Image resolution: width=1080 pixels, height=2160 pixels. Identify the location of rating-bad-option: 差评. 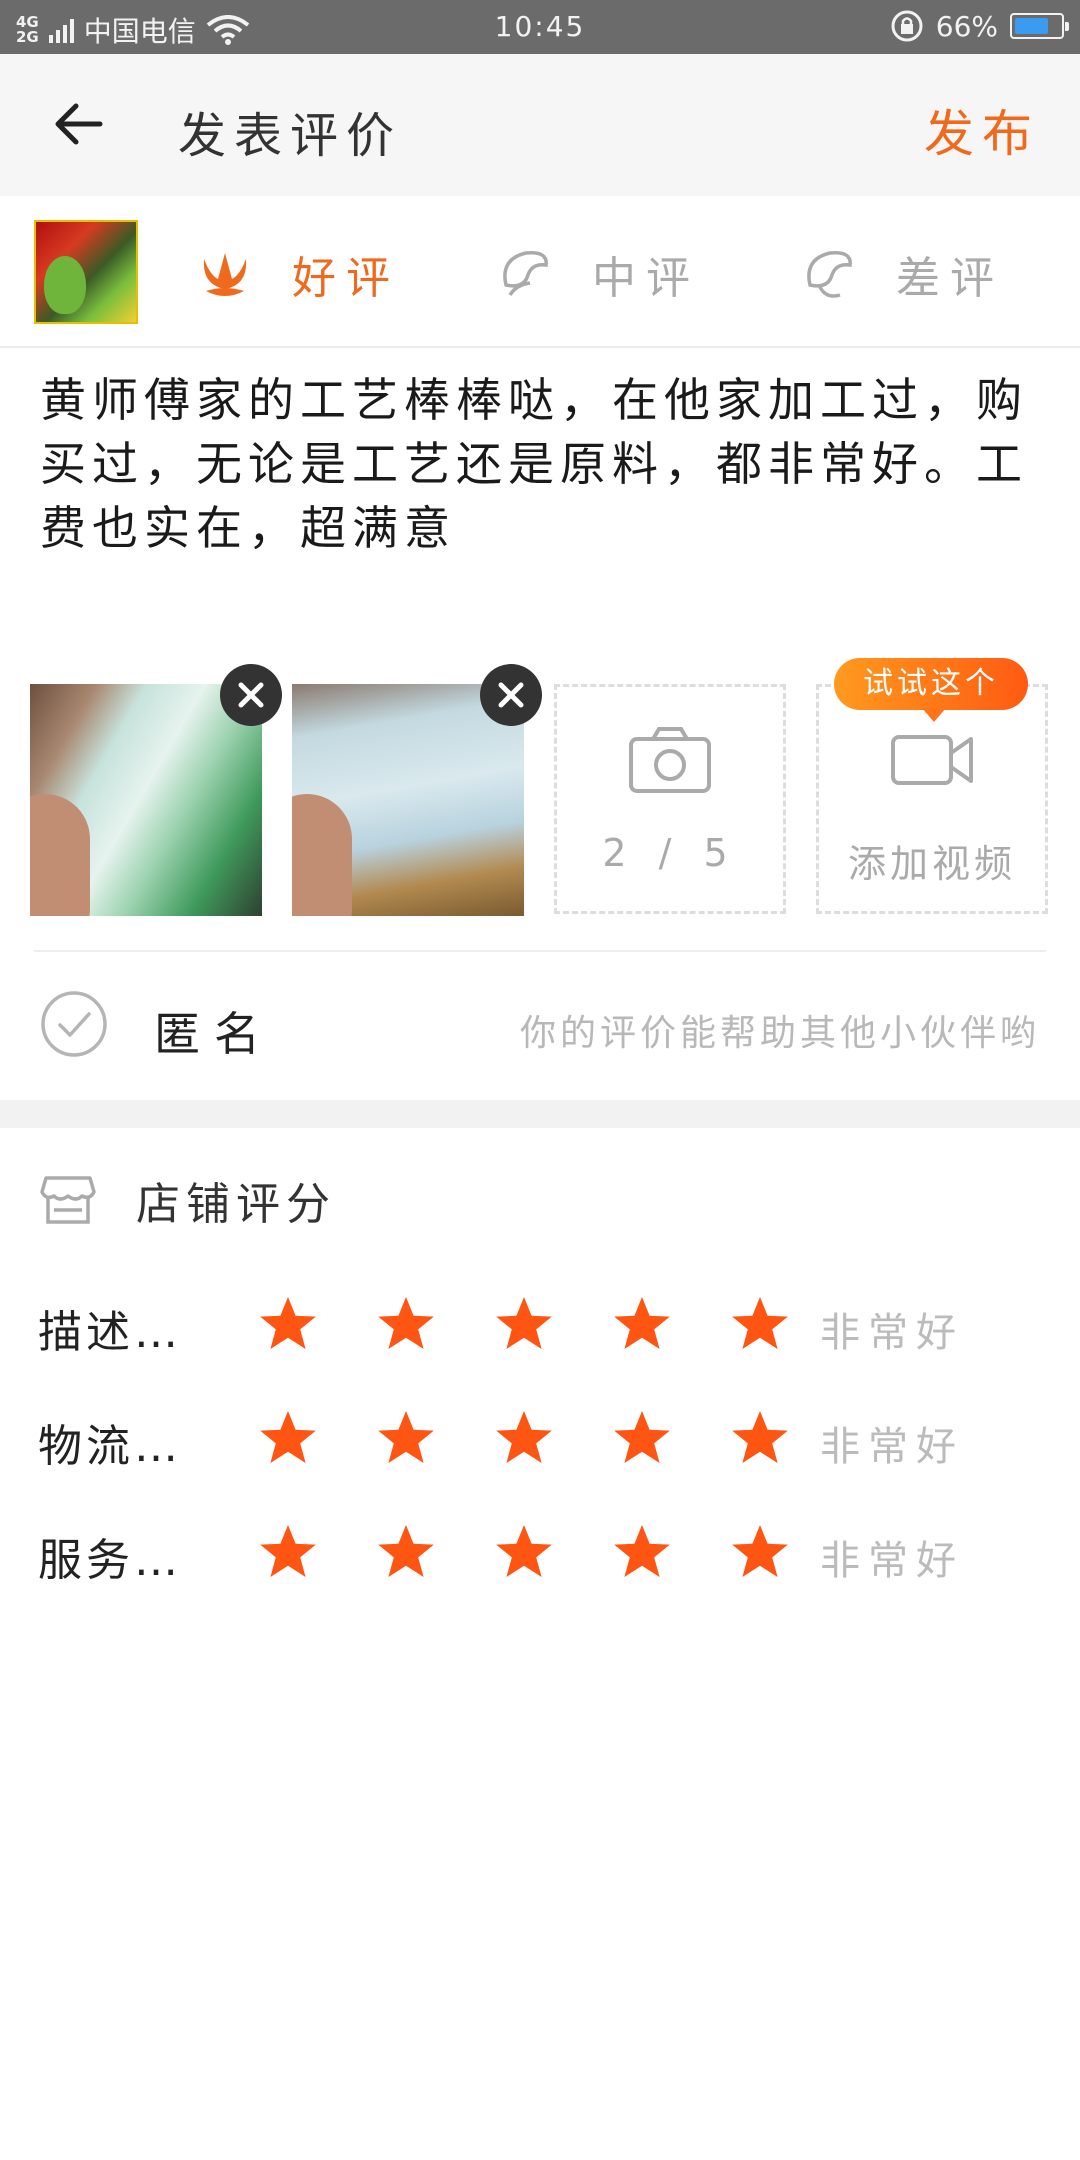
(902, 274).